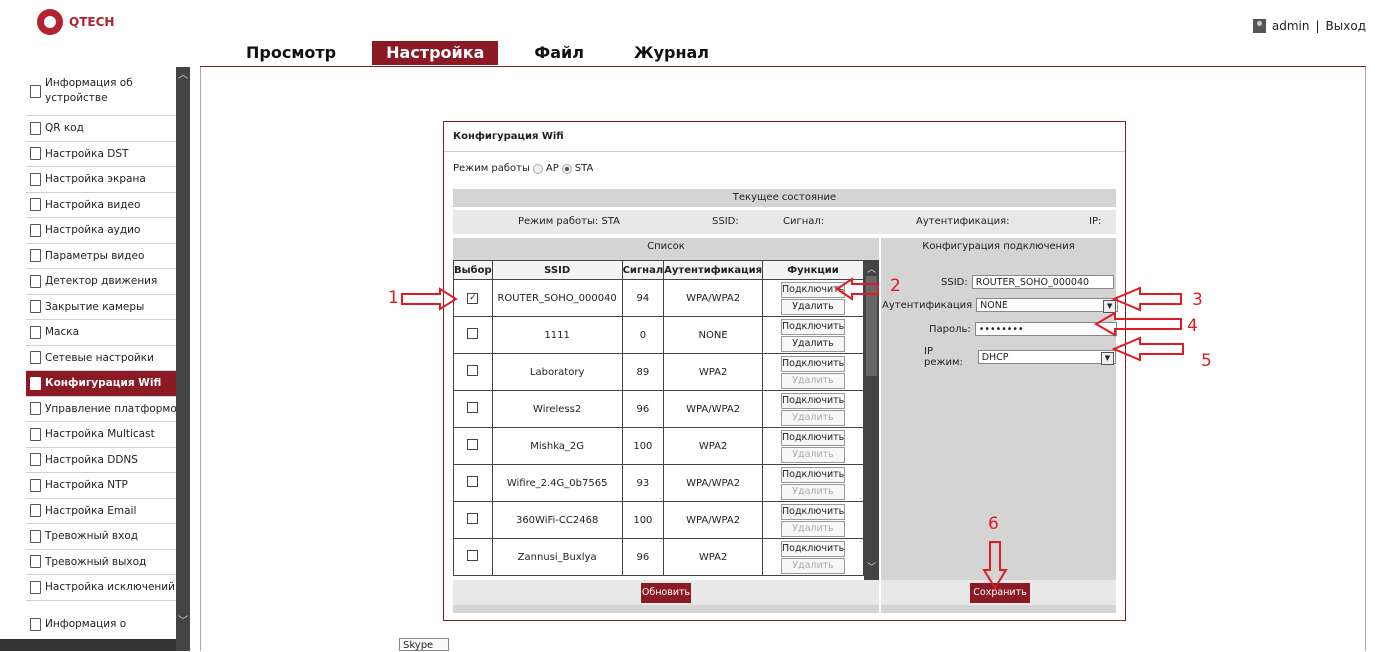 The width and height of the screenshot is (1378, 652). I want to click on sidebar-item-label: Настройка исключений, so click(110, 587).